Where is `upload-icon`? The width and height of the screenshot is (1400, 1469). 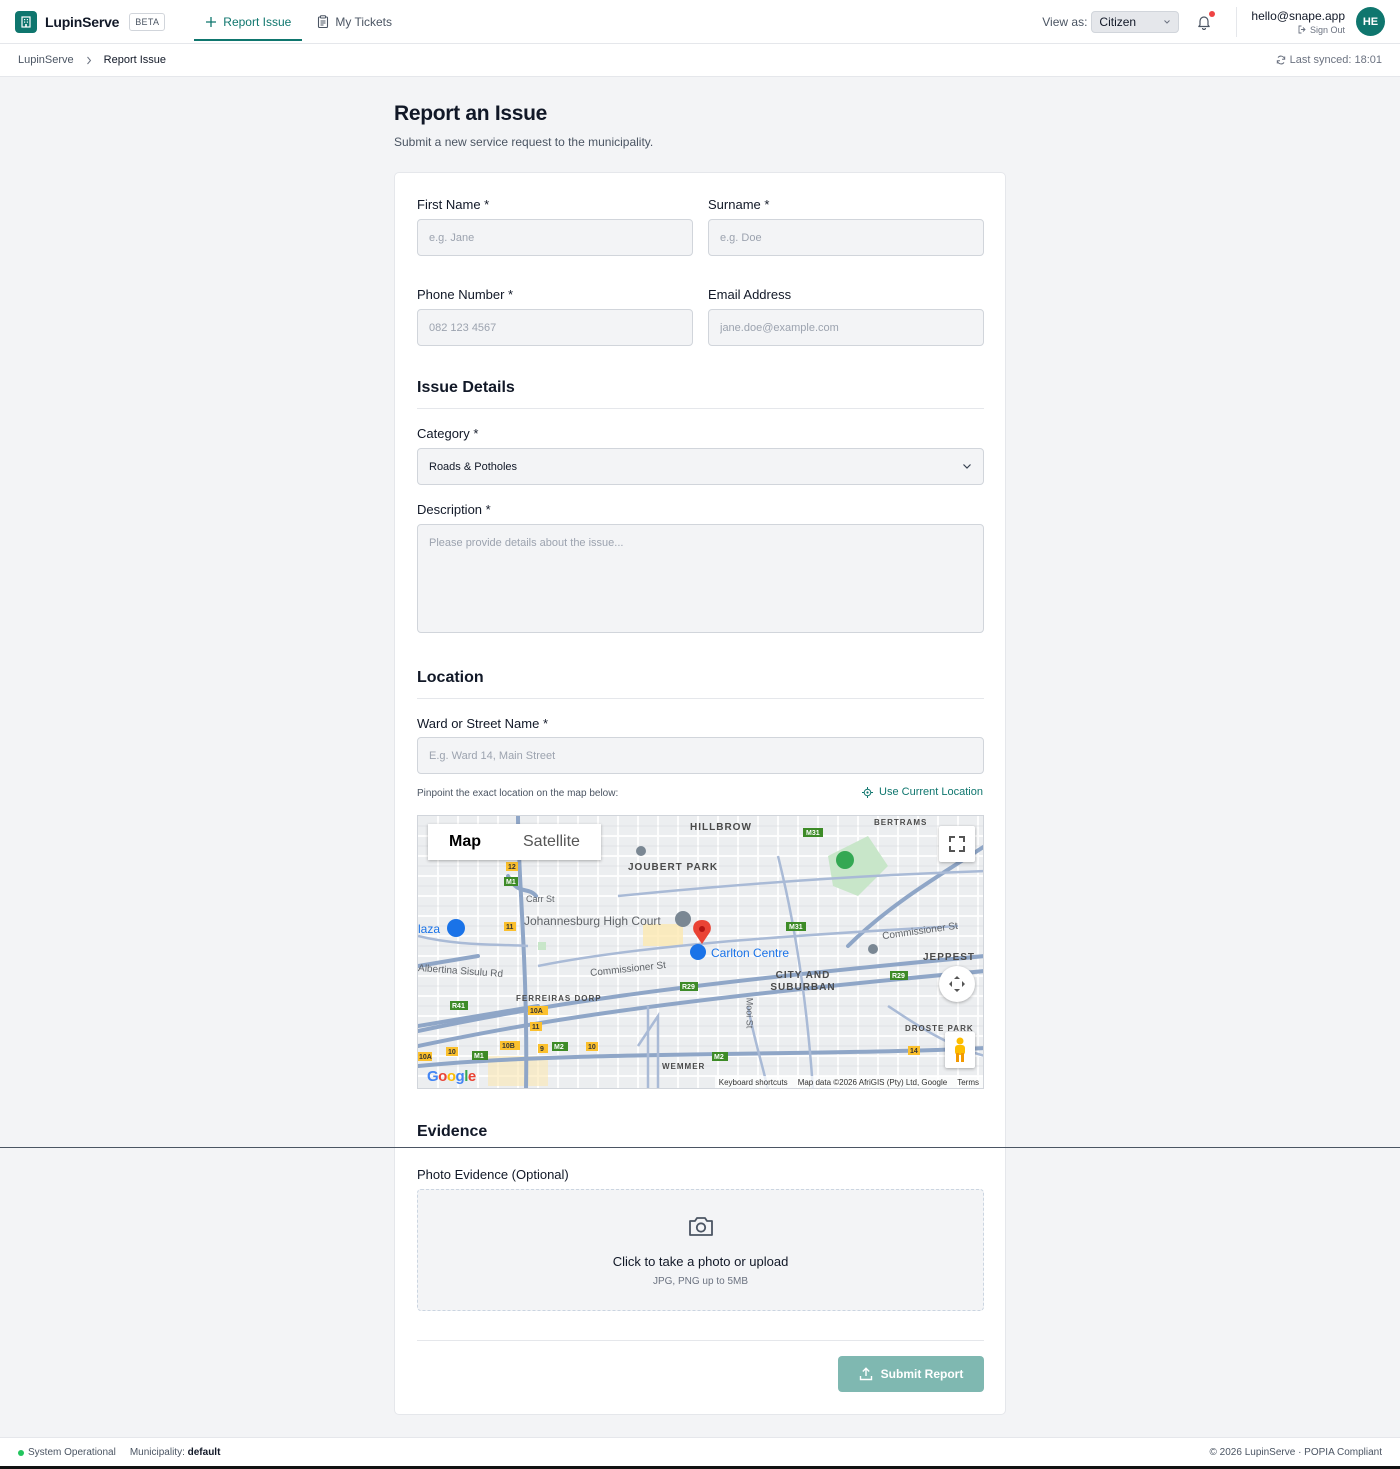
upload-icon is located at coordinates (865, 1374).